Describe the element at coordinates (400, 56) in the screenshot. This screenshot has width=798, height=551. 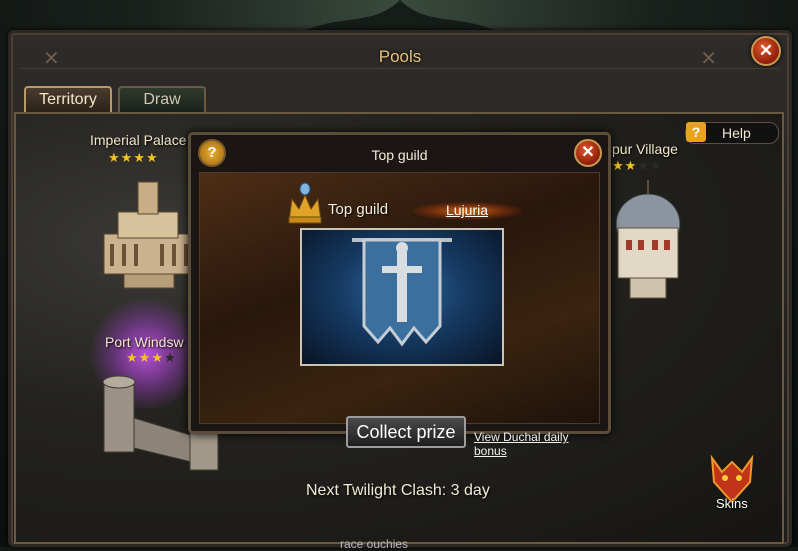
I see `window-title: Pools` at that location.